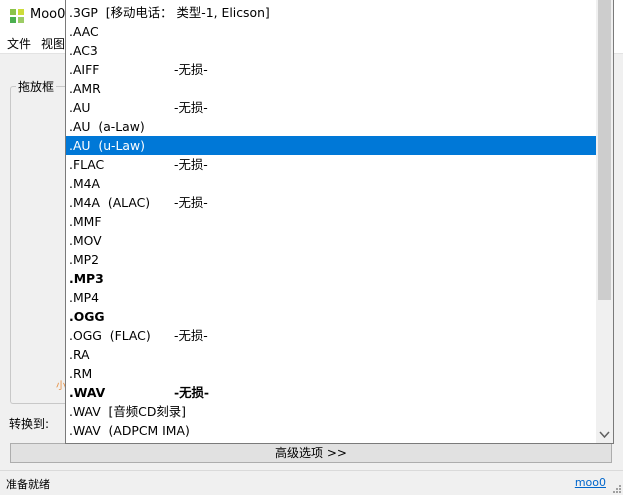 This screenshot has width=623, height=495. Describe the element at coordinates (311, 482) in the screenshot. I see `status-bar: 准备就绪 moo0` at that location.